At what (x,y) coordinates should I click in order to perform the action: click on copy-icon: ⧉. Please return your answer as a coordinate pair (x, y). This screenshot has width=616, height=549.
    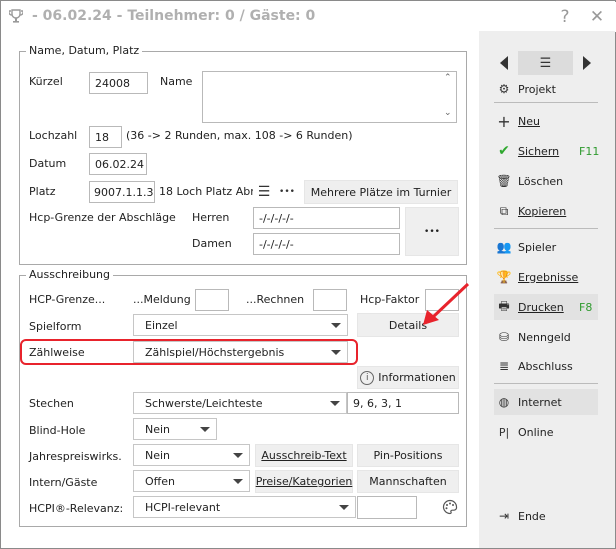
    Looking at the image, I should click on (504, 210).